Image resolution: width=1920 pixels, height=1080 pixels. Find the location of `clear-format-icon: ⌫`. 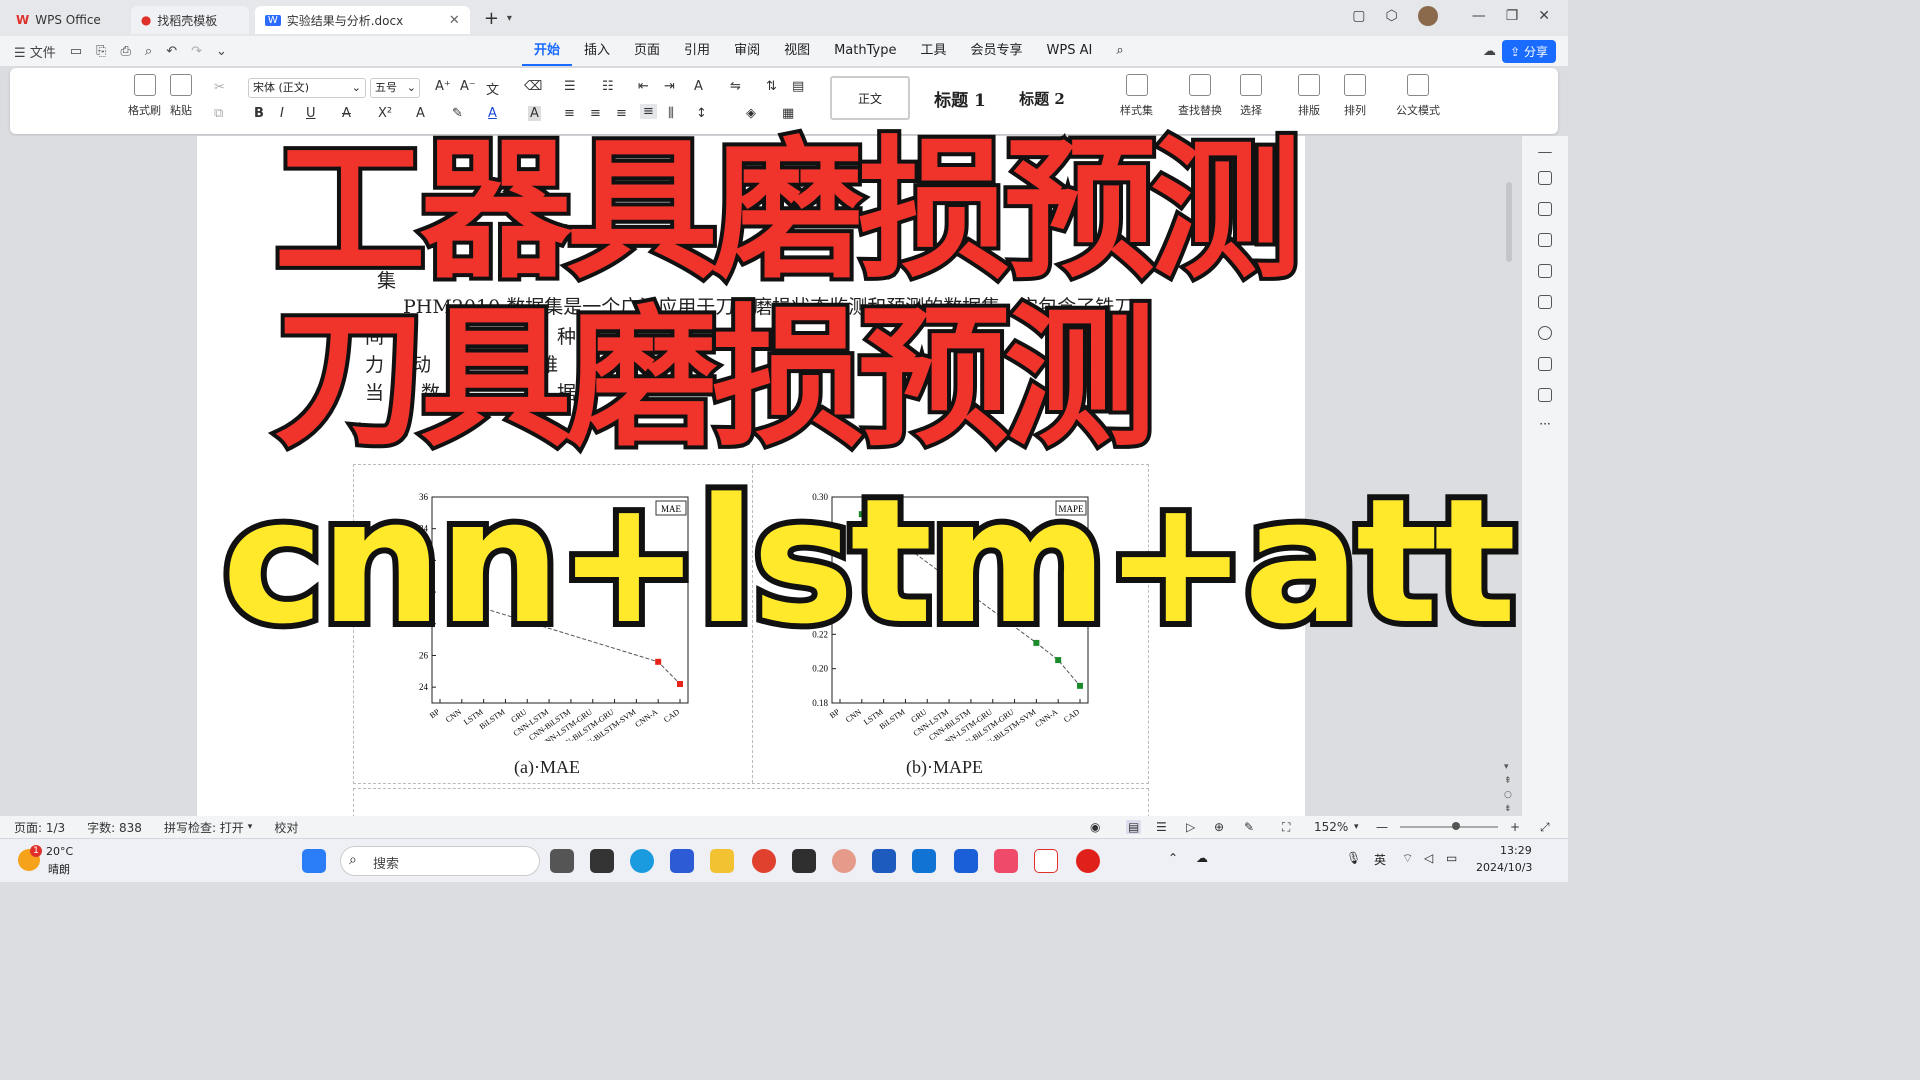

clear-format-icon: ⌫ is located at coordinates (533, 86).